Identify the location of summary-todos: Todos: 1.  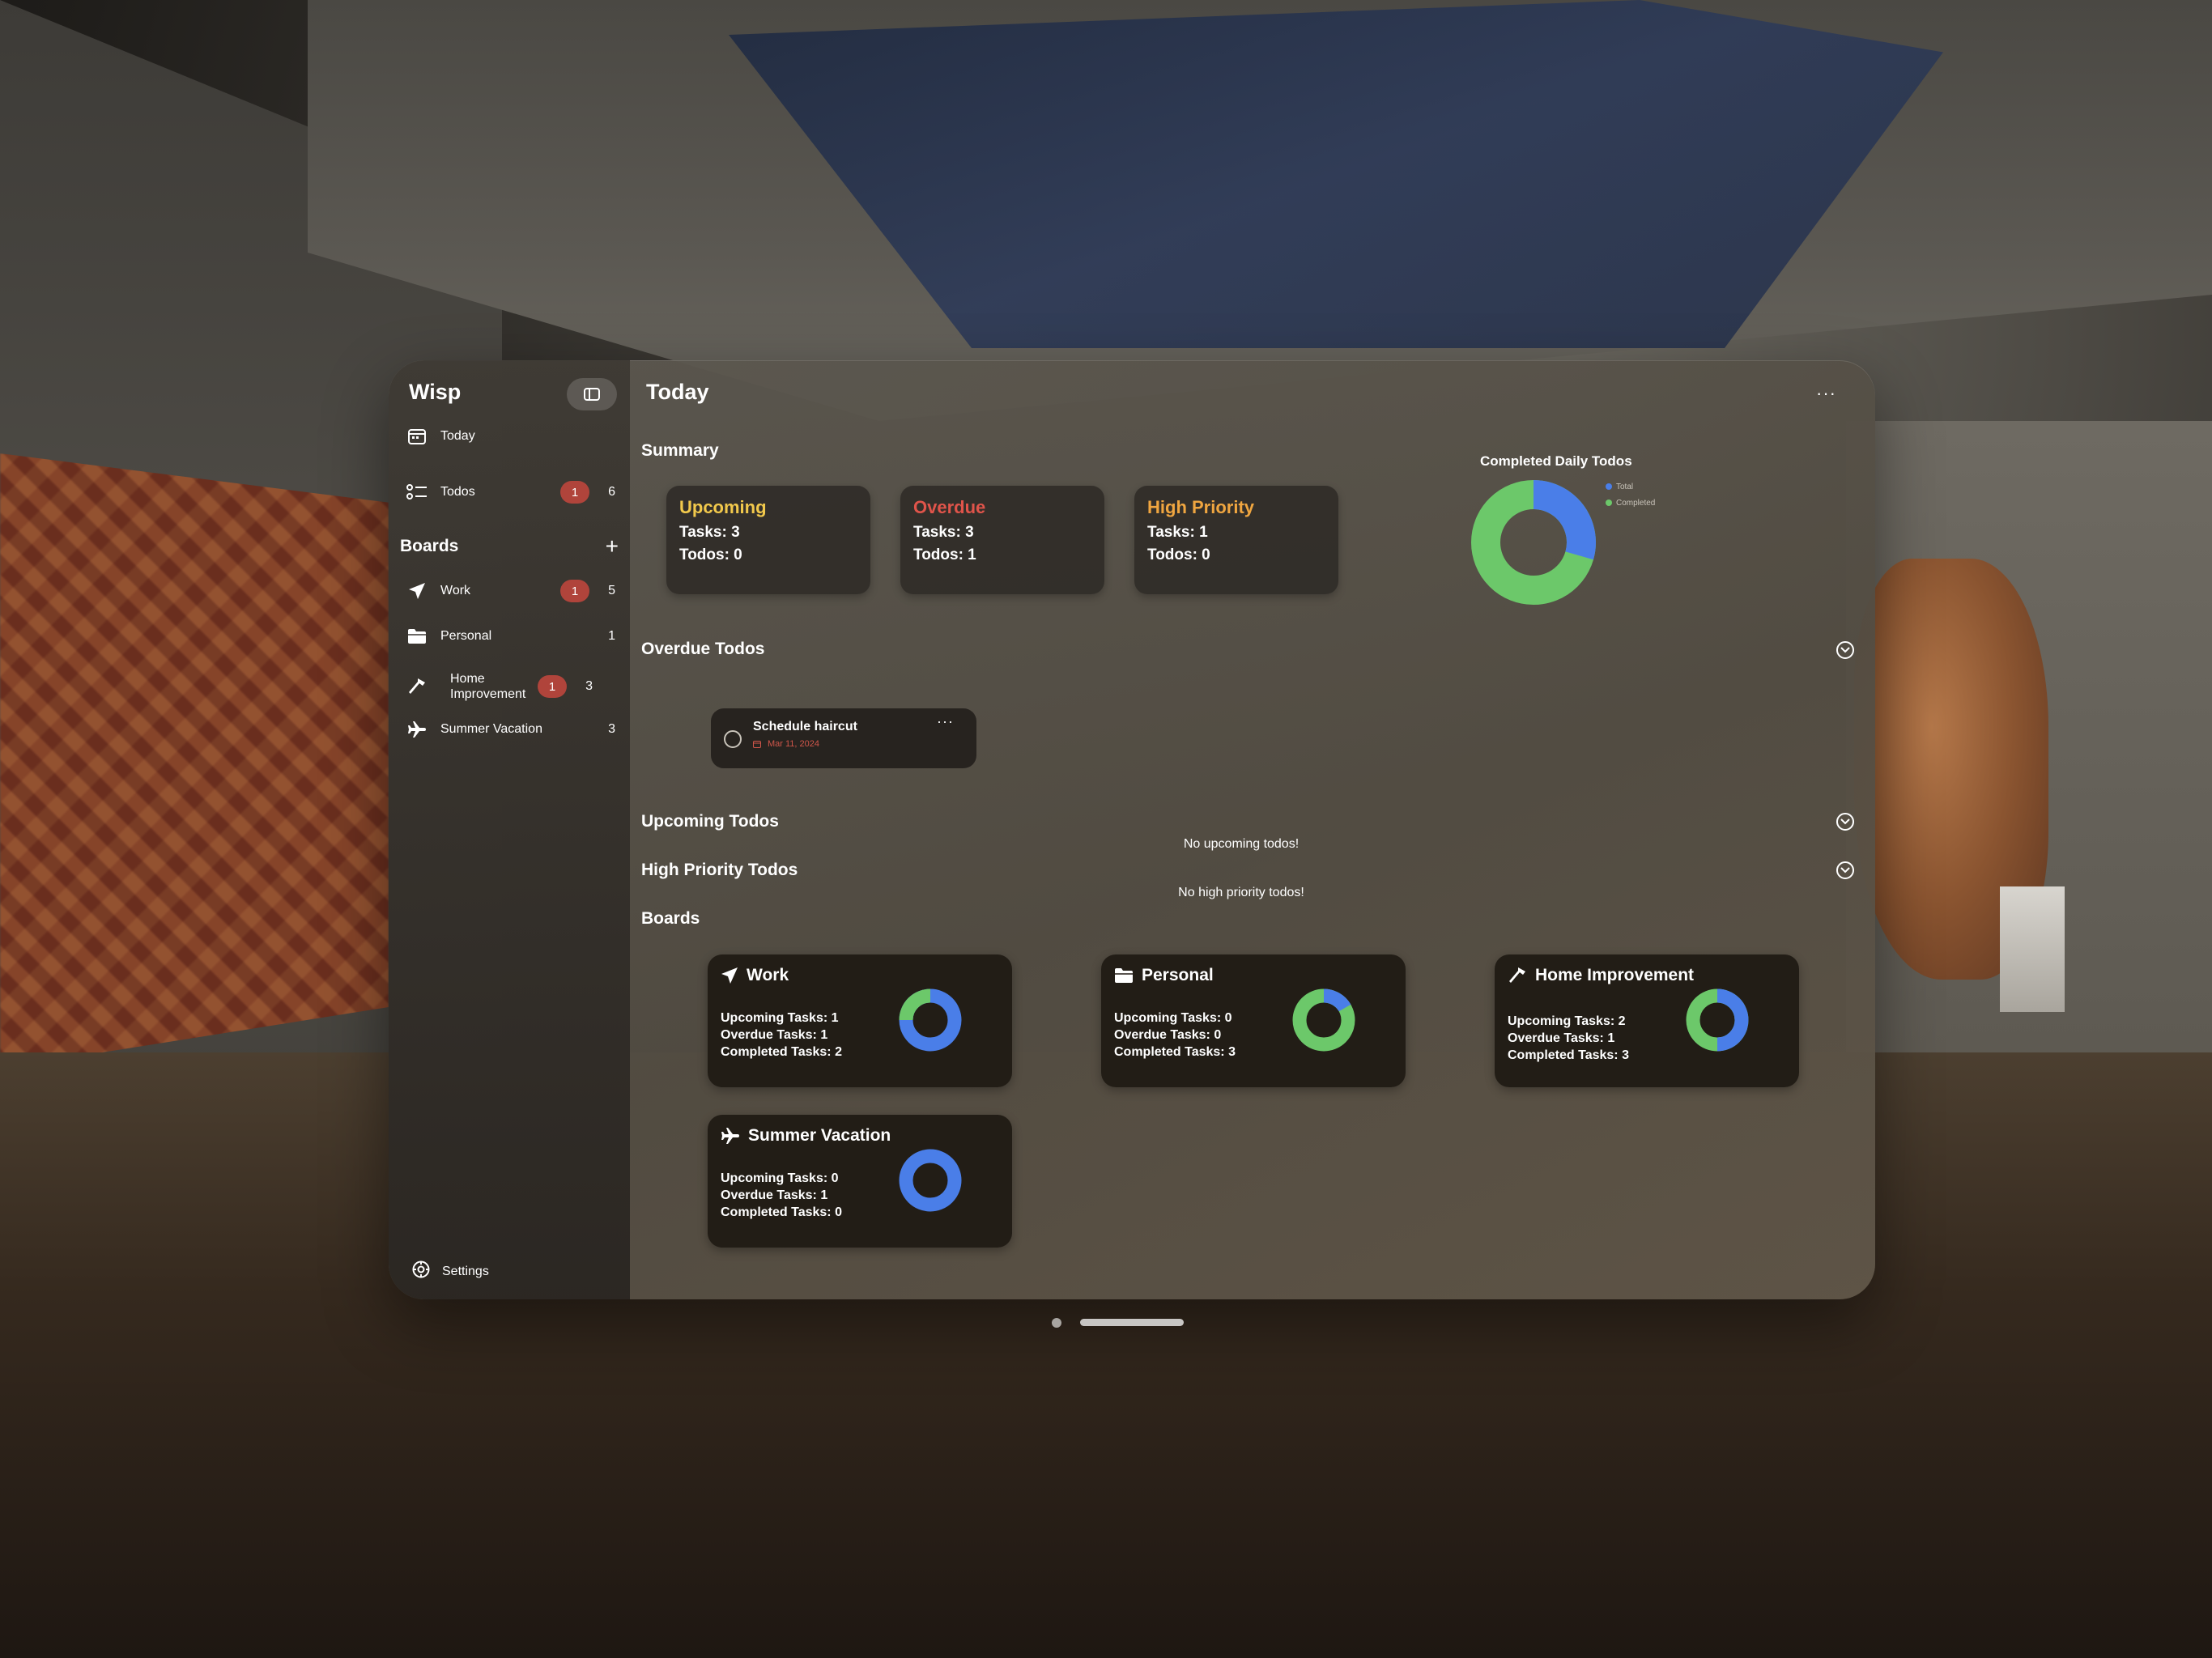
(944, 554).